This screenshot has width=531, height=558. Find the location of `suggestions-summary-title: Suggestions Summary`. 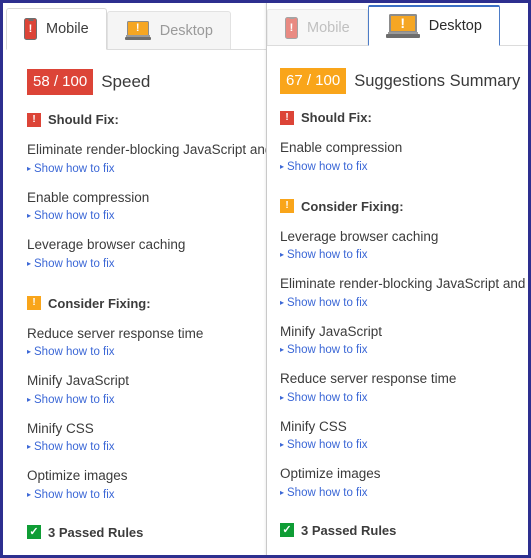

suggestions-summary-title: Suggestions Summary is located at coordinates (437, 80).